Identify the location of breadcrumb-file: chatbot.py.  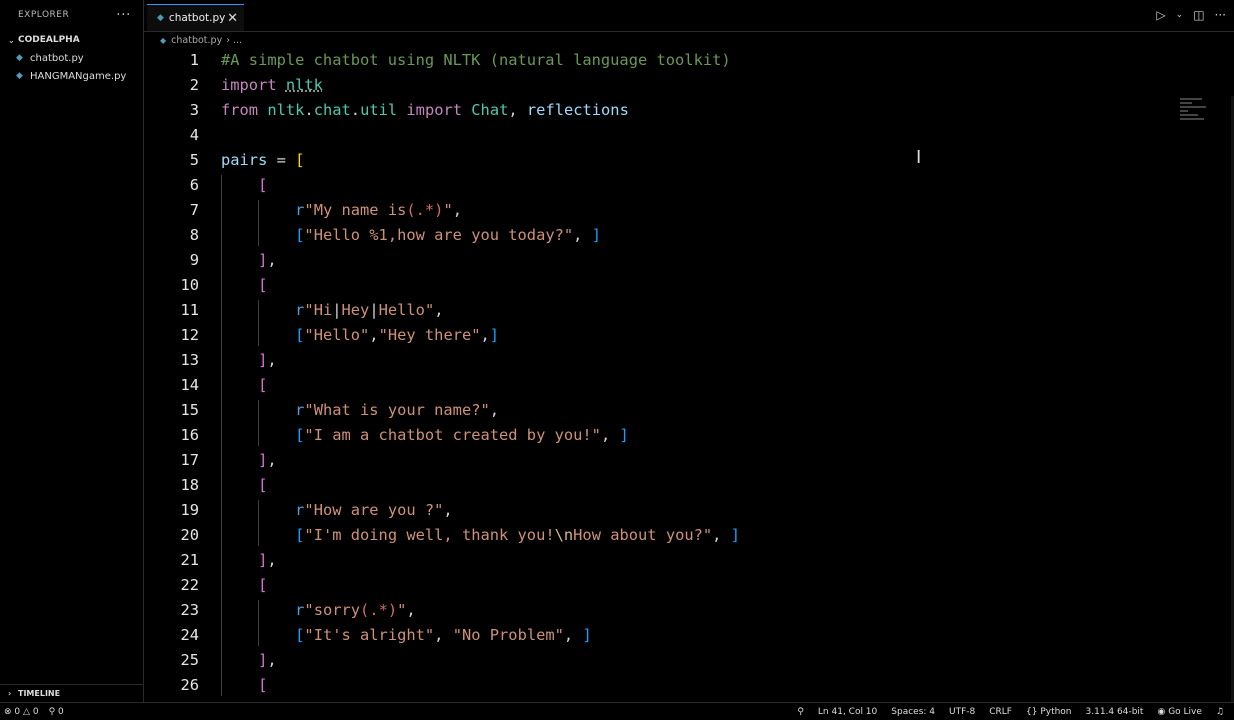
(196, 40).